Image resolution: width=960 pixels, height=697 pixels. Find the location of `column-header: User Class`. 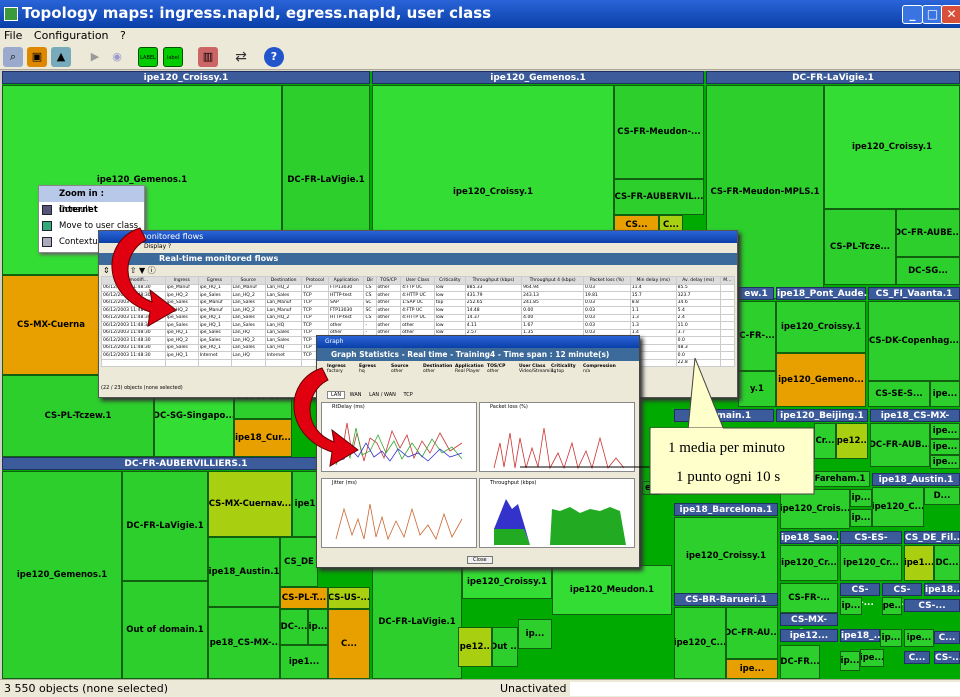

column-header: User Class is located at coordinates (417, 280).